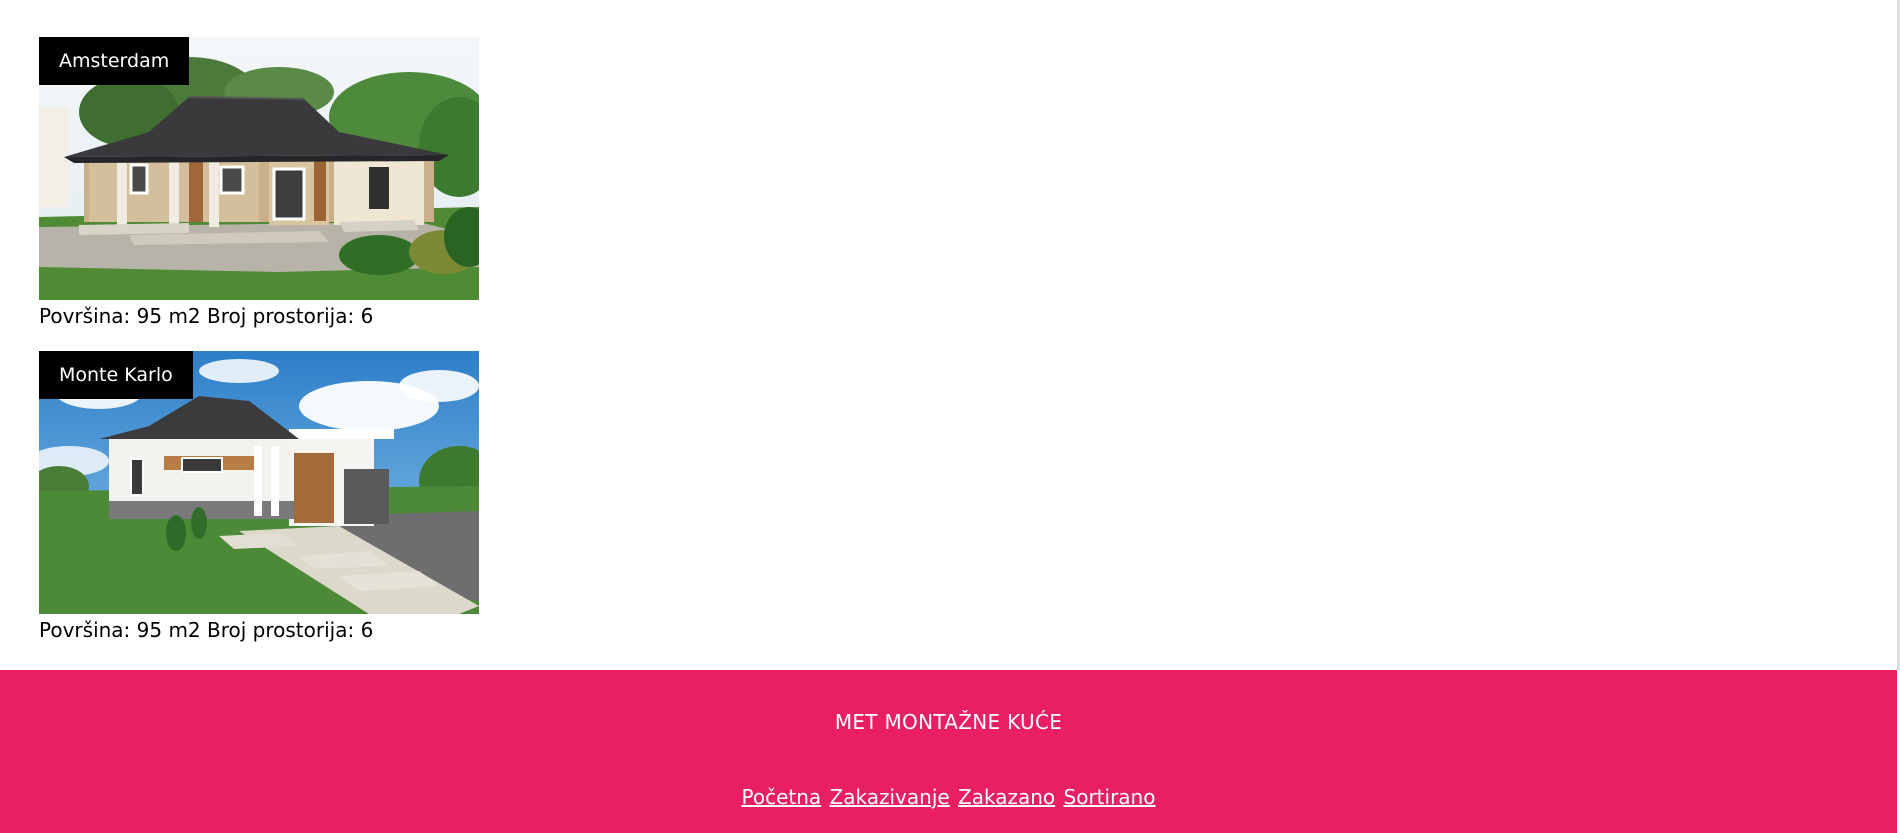 This screenshot has width=1900, height=833. I want to click on house-name-label: Monte Karlo, so click(116, 375).